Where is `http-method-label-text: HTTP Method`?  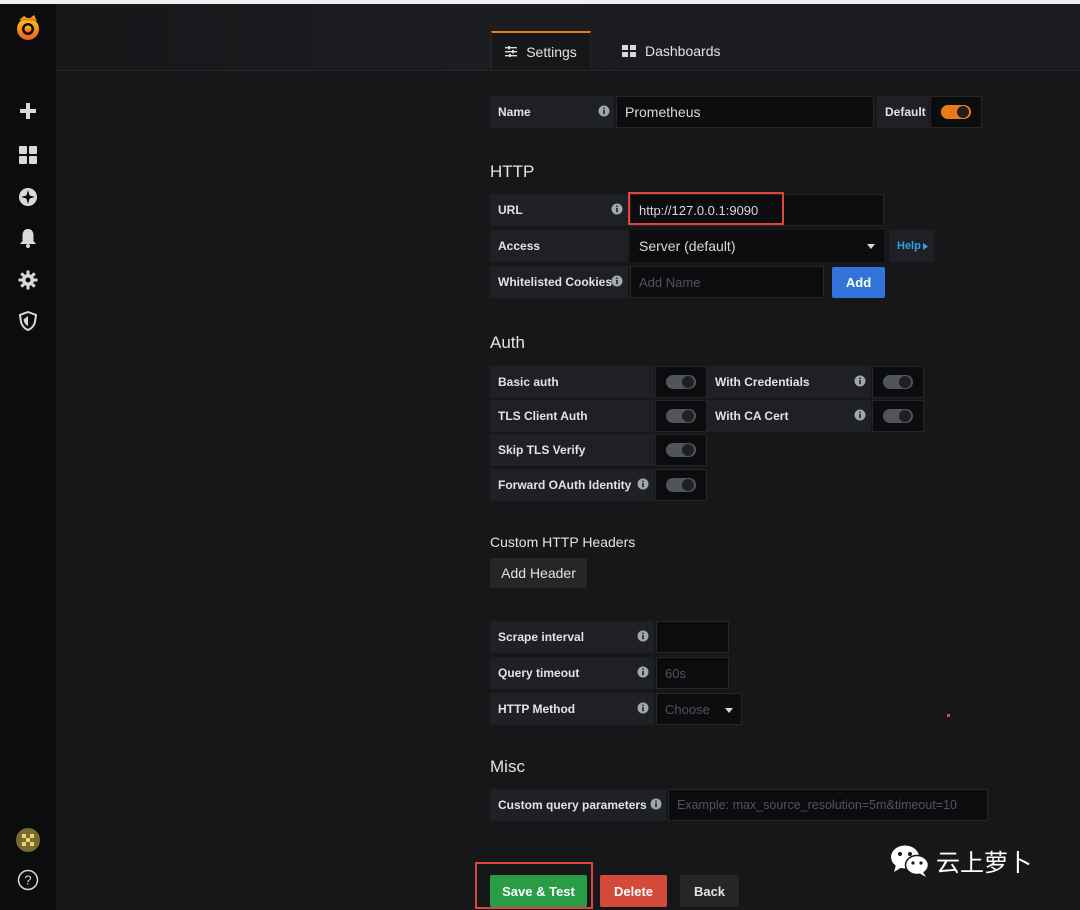
http-method-label-text: HTTP Method is located at coordinates (537, 709).